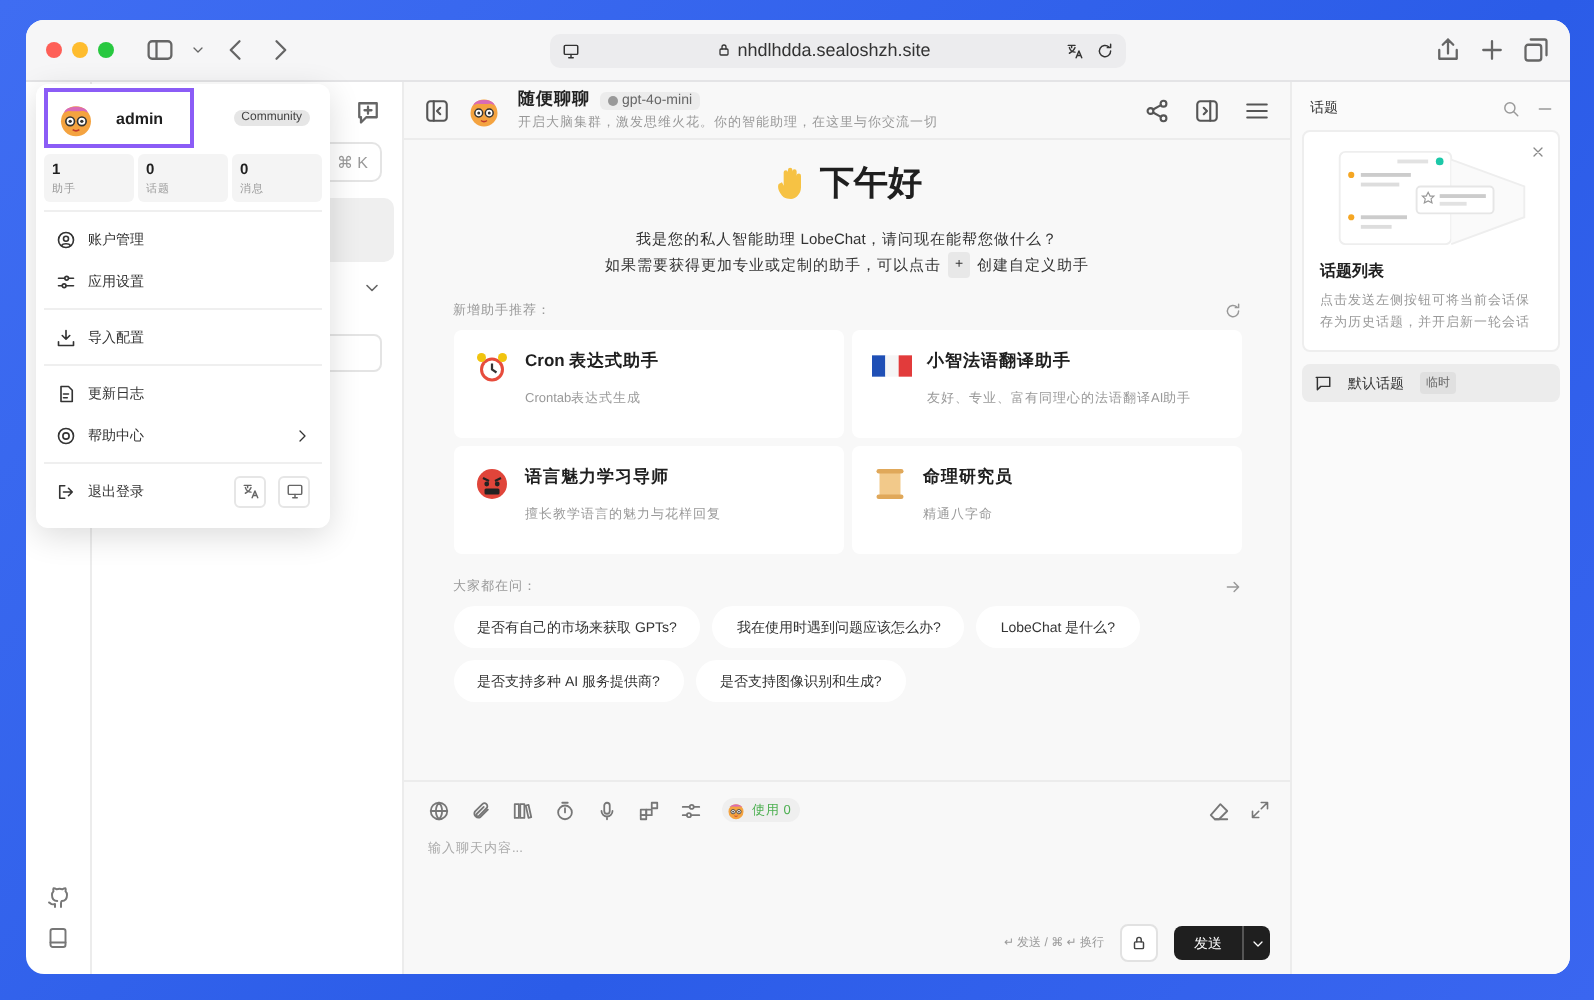  Describe the element at coordinates (140, 118) in the screenshot. I see `username: admin` at that location.